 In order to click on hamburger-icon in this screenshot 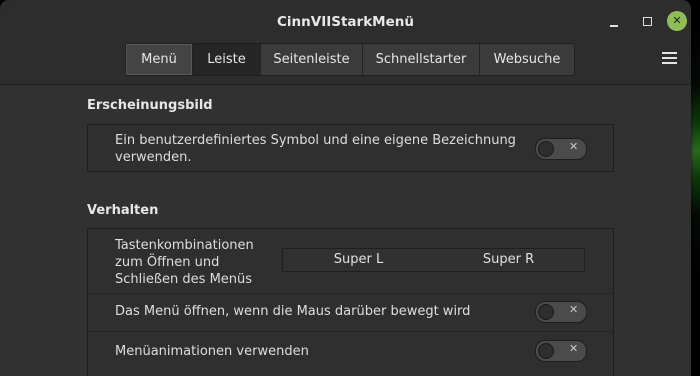, I will do `click(669, 58)`.